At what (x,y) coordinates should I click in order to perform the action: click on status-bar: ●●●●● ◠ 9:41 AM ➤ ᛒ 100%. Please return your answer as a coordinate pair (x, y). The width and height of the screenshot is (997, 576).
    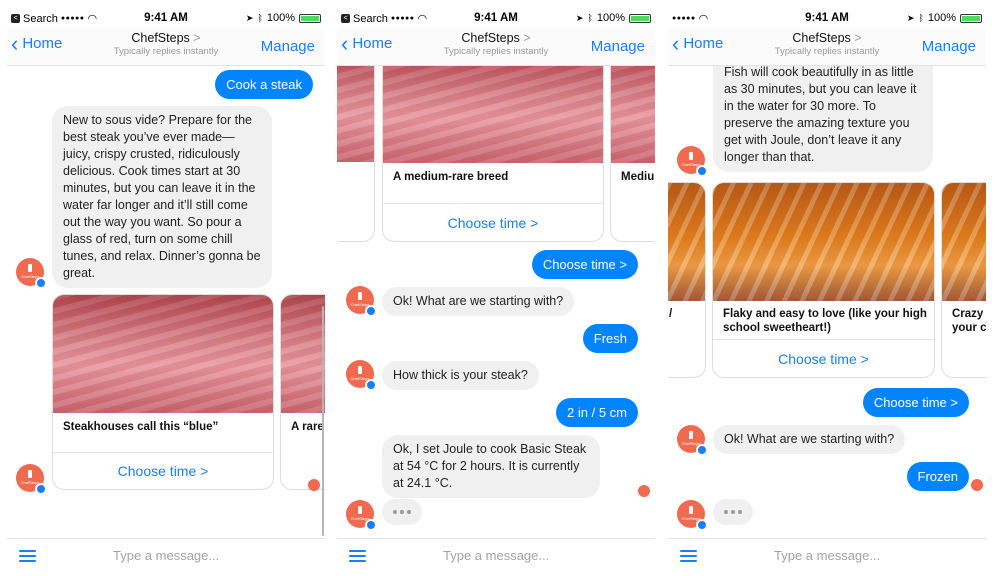
    Looking at the image, I should click on (827, 18).